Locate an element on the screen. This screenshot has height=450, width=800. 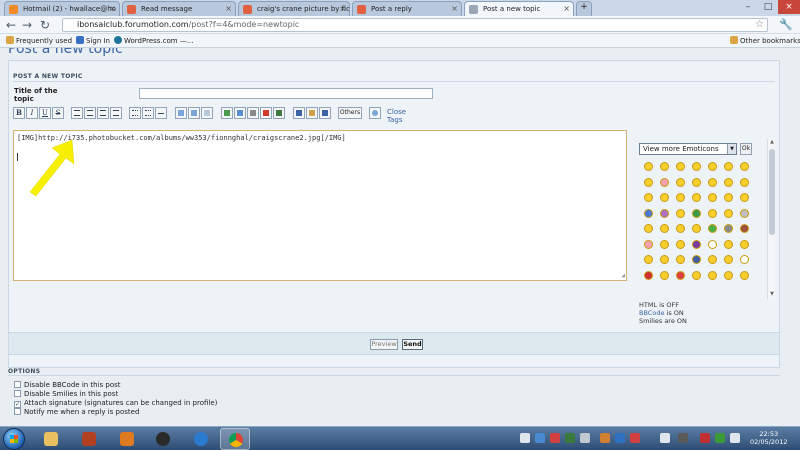
taskbar-chrome is located at coordinates (235, 439).